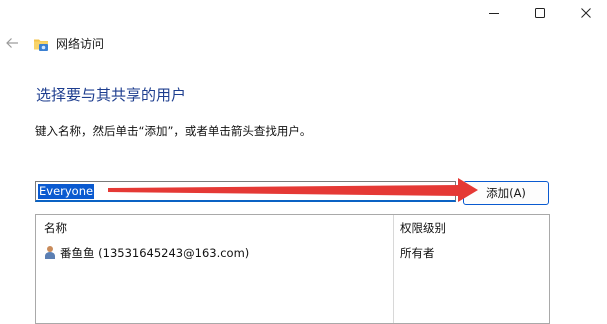 Image resolution: width=607 pixels, height=324 pixels. Describe the element at coordinates (506, 193) in the screenshot. I see `add-button: 添加(A)` at that location.